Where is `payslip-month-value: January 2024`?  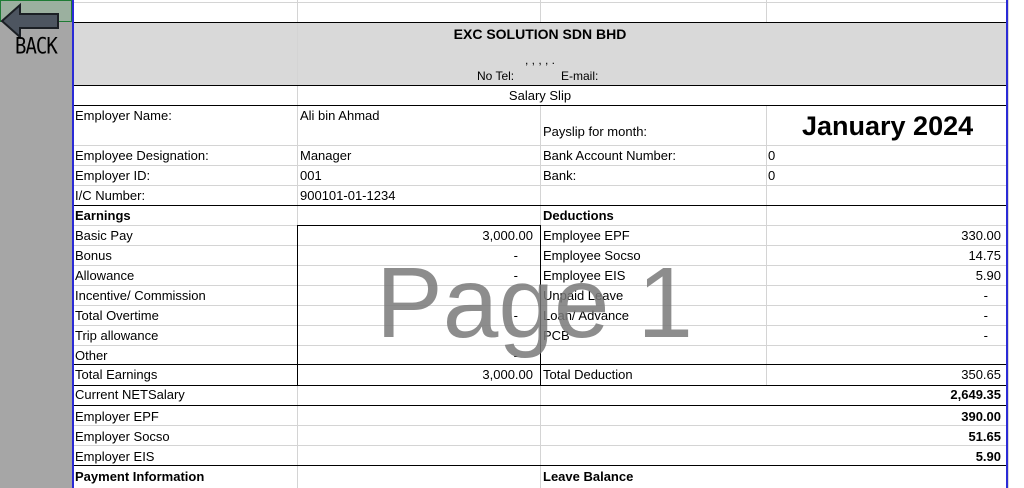
payslip-month-value: January 2024 is located at coordinates (887, 126).